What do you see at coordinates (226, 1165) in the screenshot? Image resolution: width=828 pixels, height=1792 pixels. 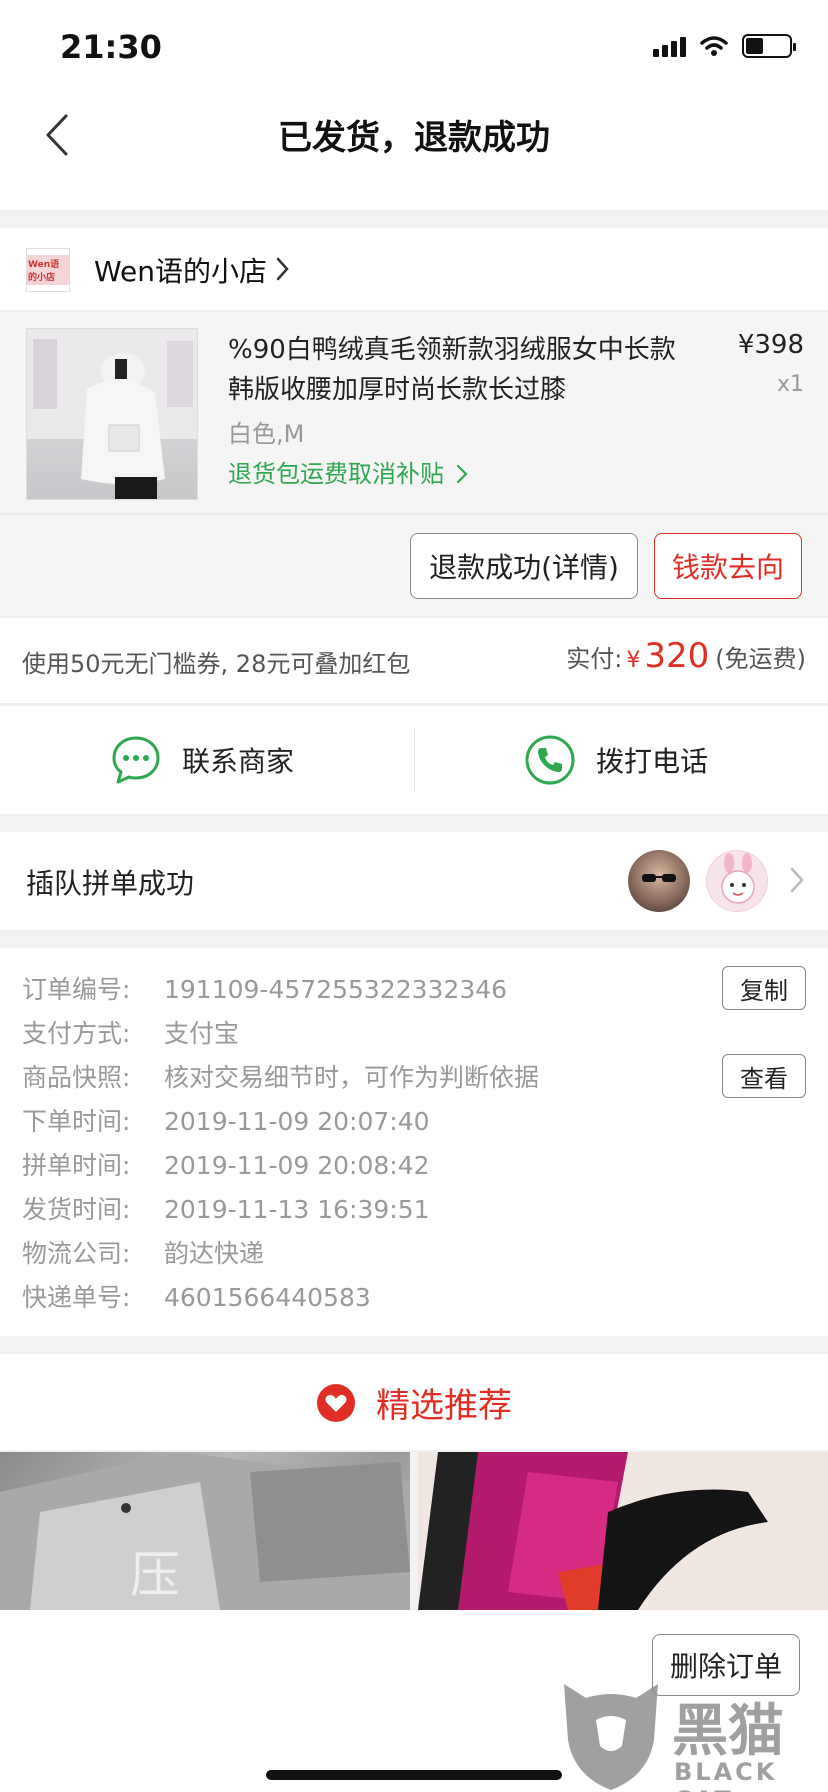 I see `info-row-group-time: 拼单时间: 2019-11-09 20:08:42` at bounding box center [226, 1165].